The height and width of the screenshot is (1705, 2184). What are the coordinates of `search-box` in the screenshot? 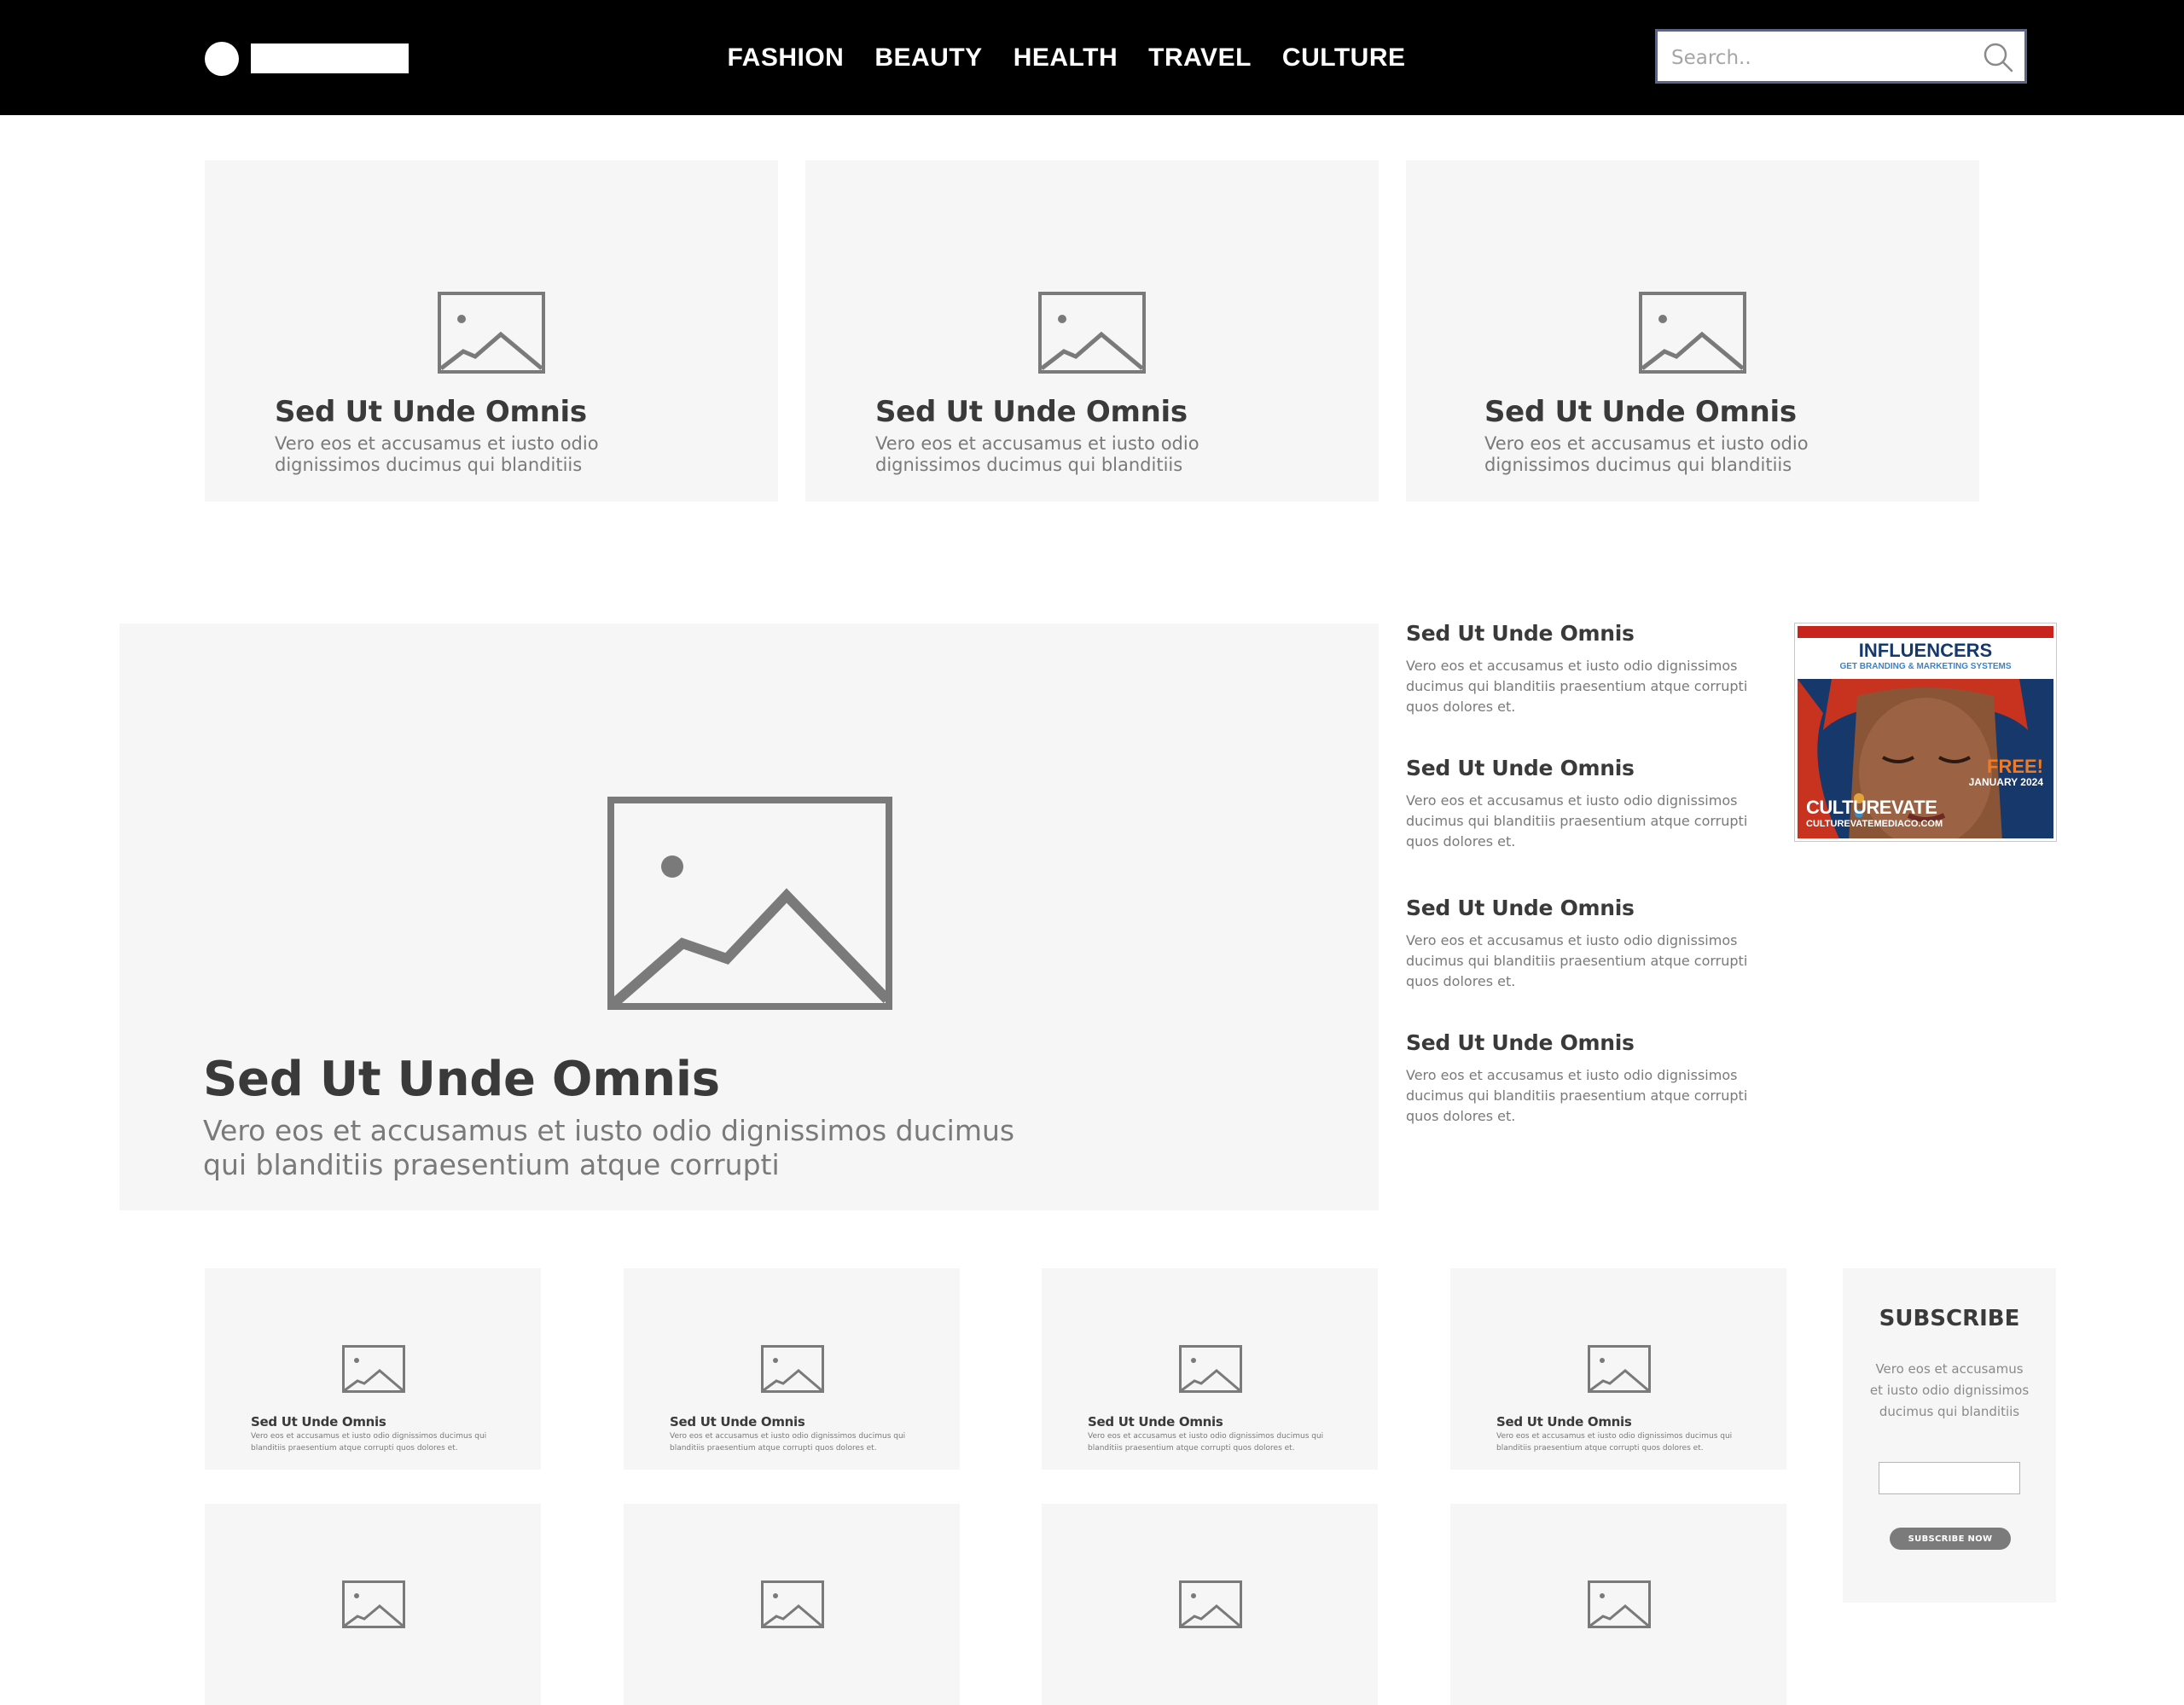 It's located at (1841, 56).